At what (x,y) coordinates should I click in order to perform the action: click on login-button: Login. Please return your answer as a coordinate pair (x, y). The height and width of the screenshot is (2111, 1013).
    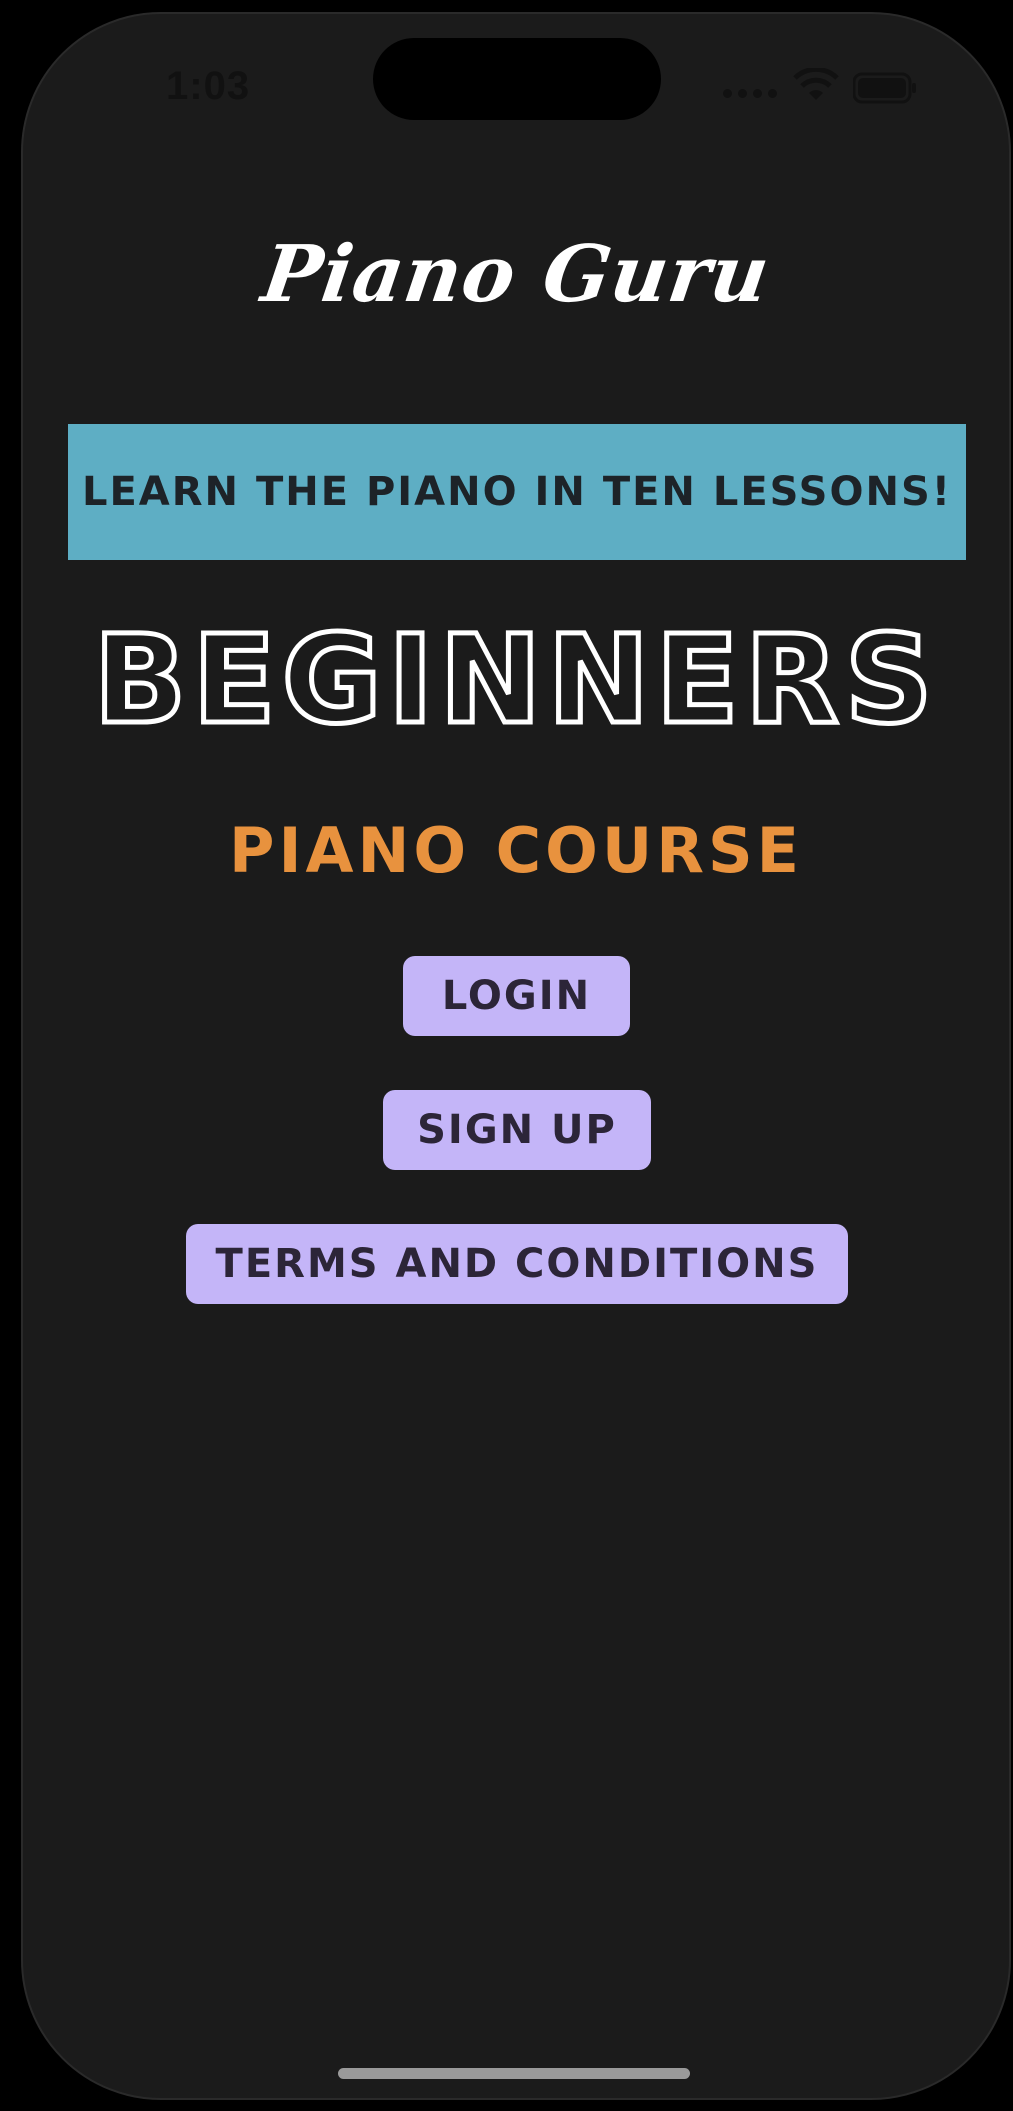
    Looking at the image, I should click on (516, 996).